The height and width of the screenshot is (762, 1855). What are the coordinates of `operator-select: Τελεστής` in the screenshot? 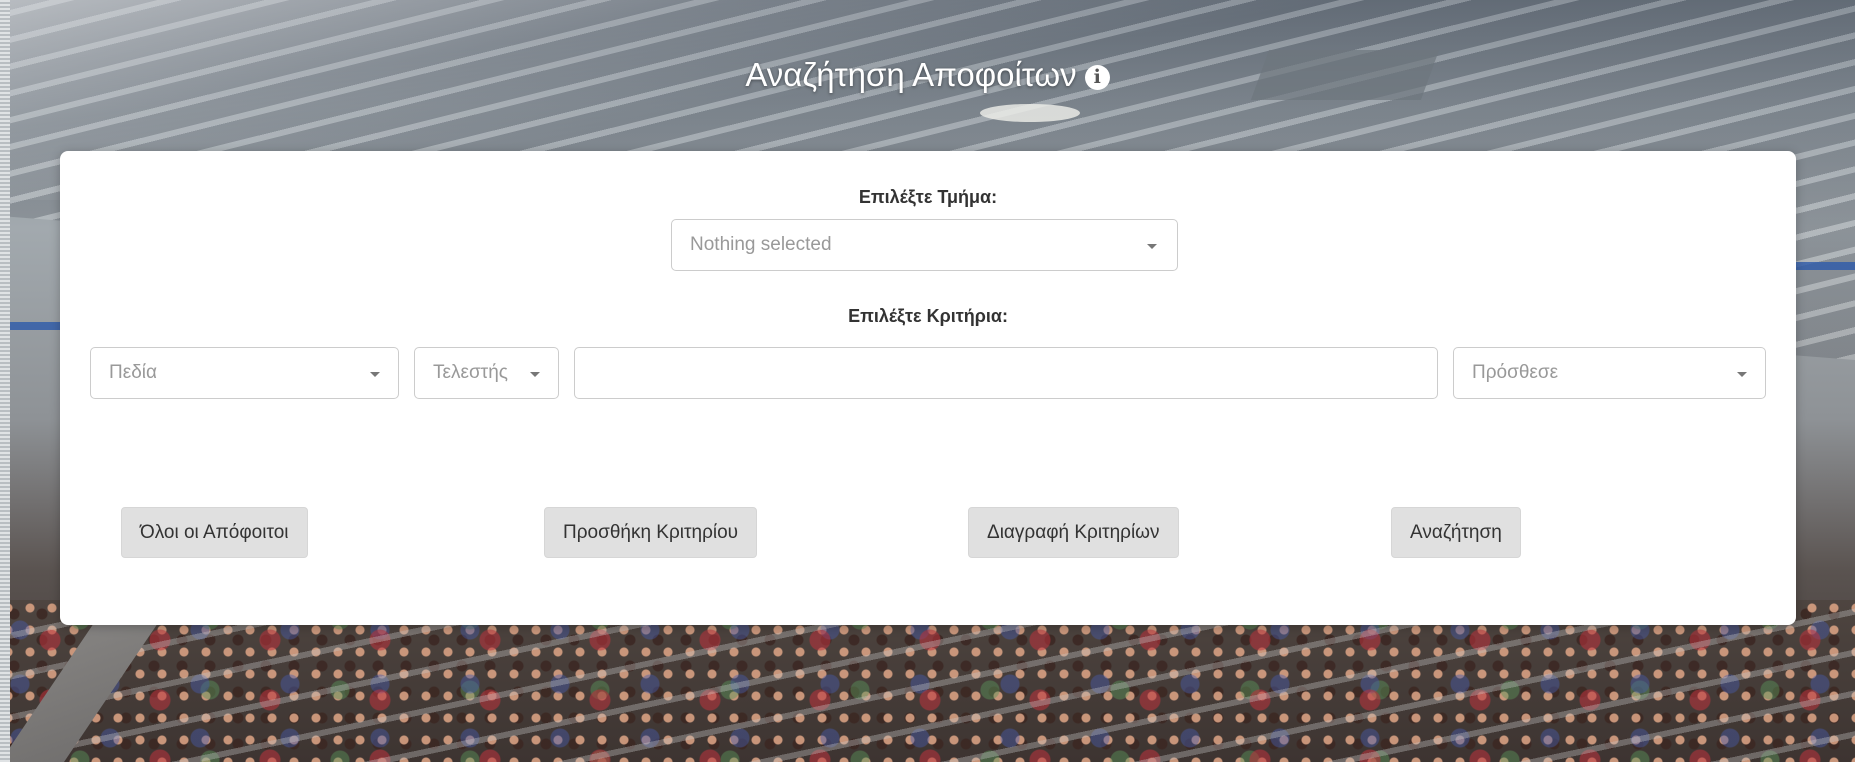 It's located at (486, 373).